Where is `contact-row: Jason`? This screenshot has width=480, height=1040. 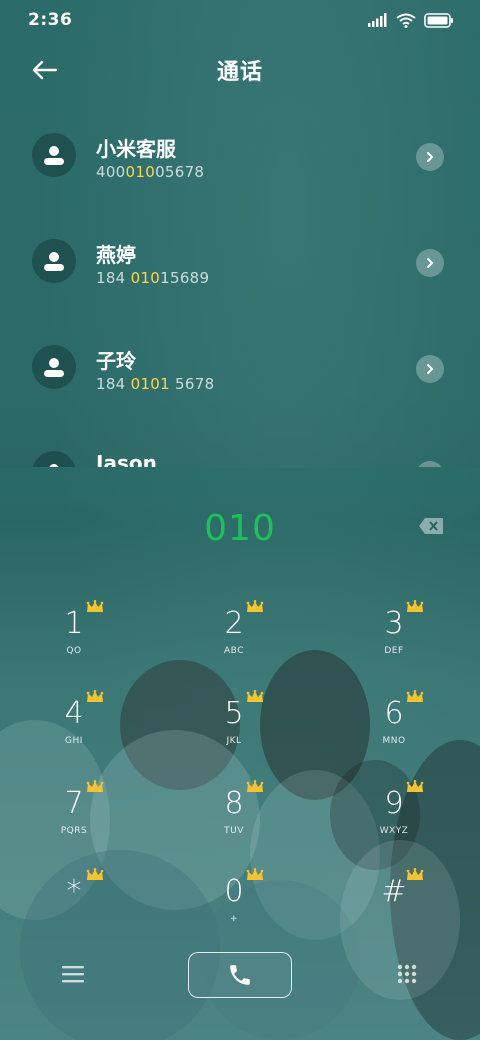
contact-row: Jason is located at coordinates (240, 445).